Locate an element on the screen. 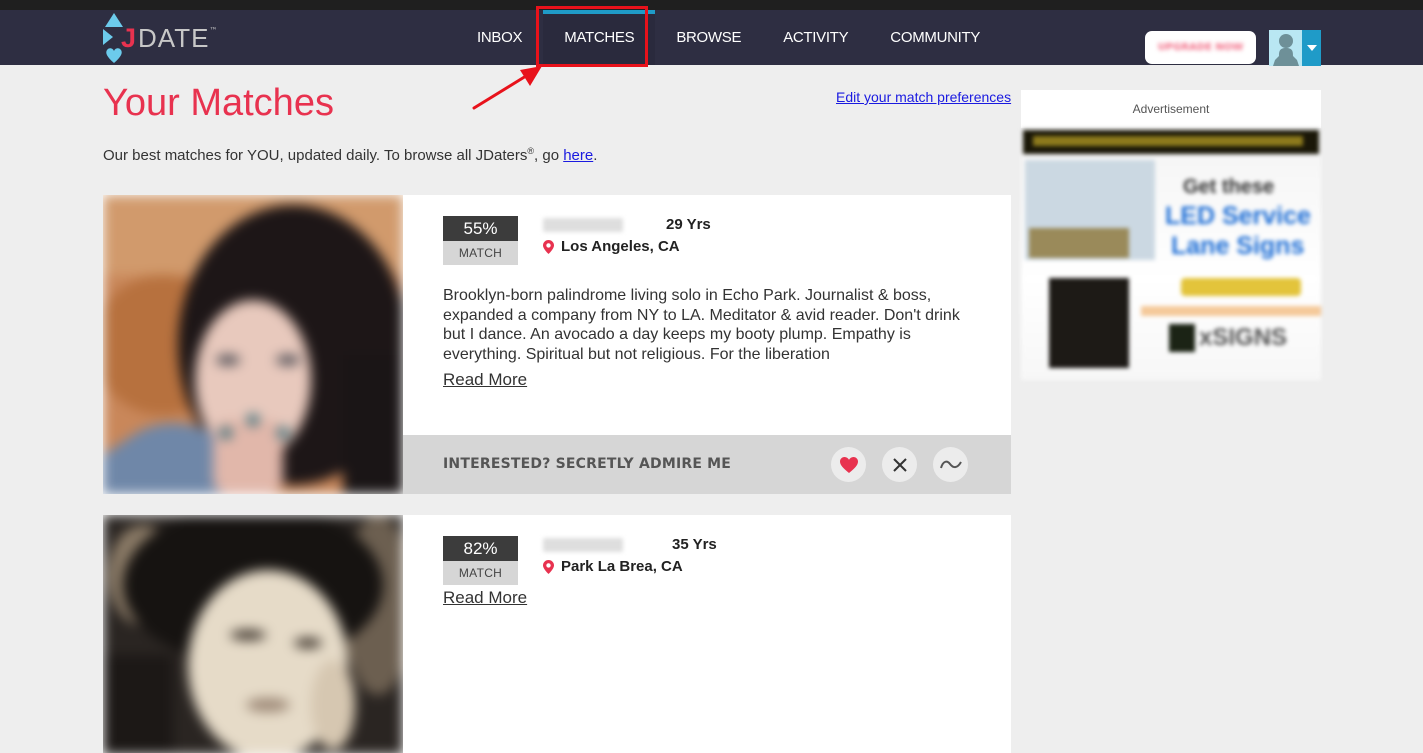  location: Park La Brea, CA is located at coordinates (613, 566).